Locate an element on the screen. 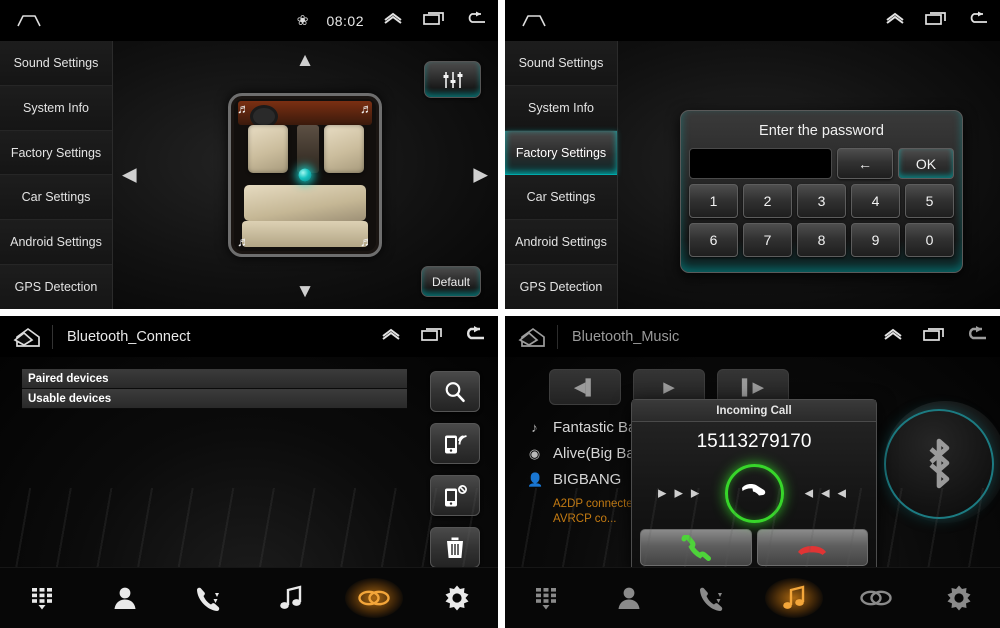 This screenshot has width=1000, height=628. page-title: Bluetooth_Music is located at coordinates (626, 336).